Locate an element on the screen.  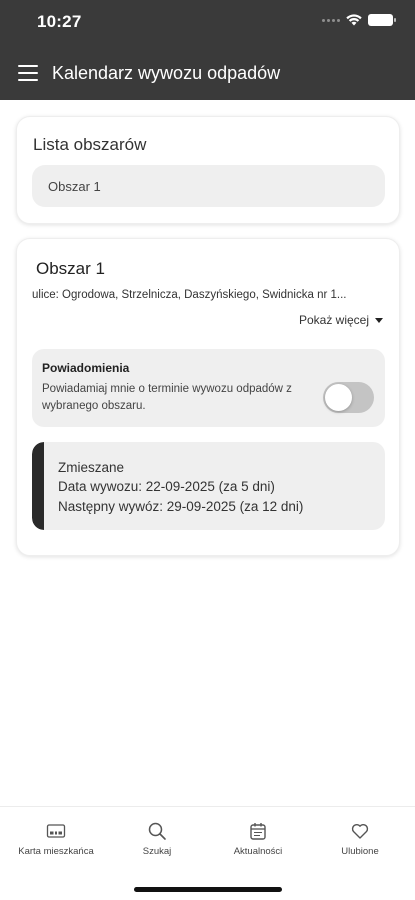
tab-favorites: Ulubione is located at coordinates (360, 839).